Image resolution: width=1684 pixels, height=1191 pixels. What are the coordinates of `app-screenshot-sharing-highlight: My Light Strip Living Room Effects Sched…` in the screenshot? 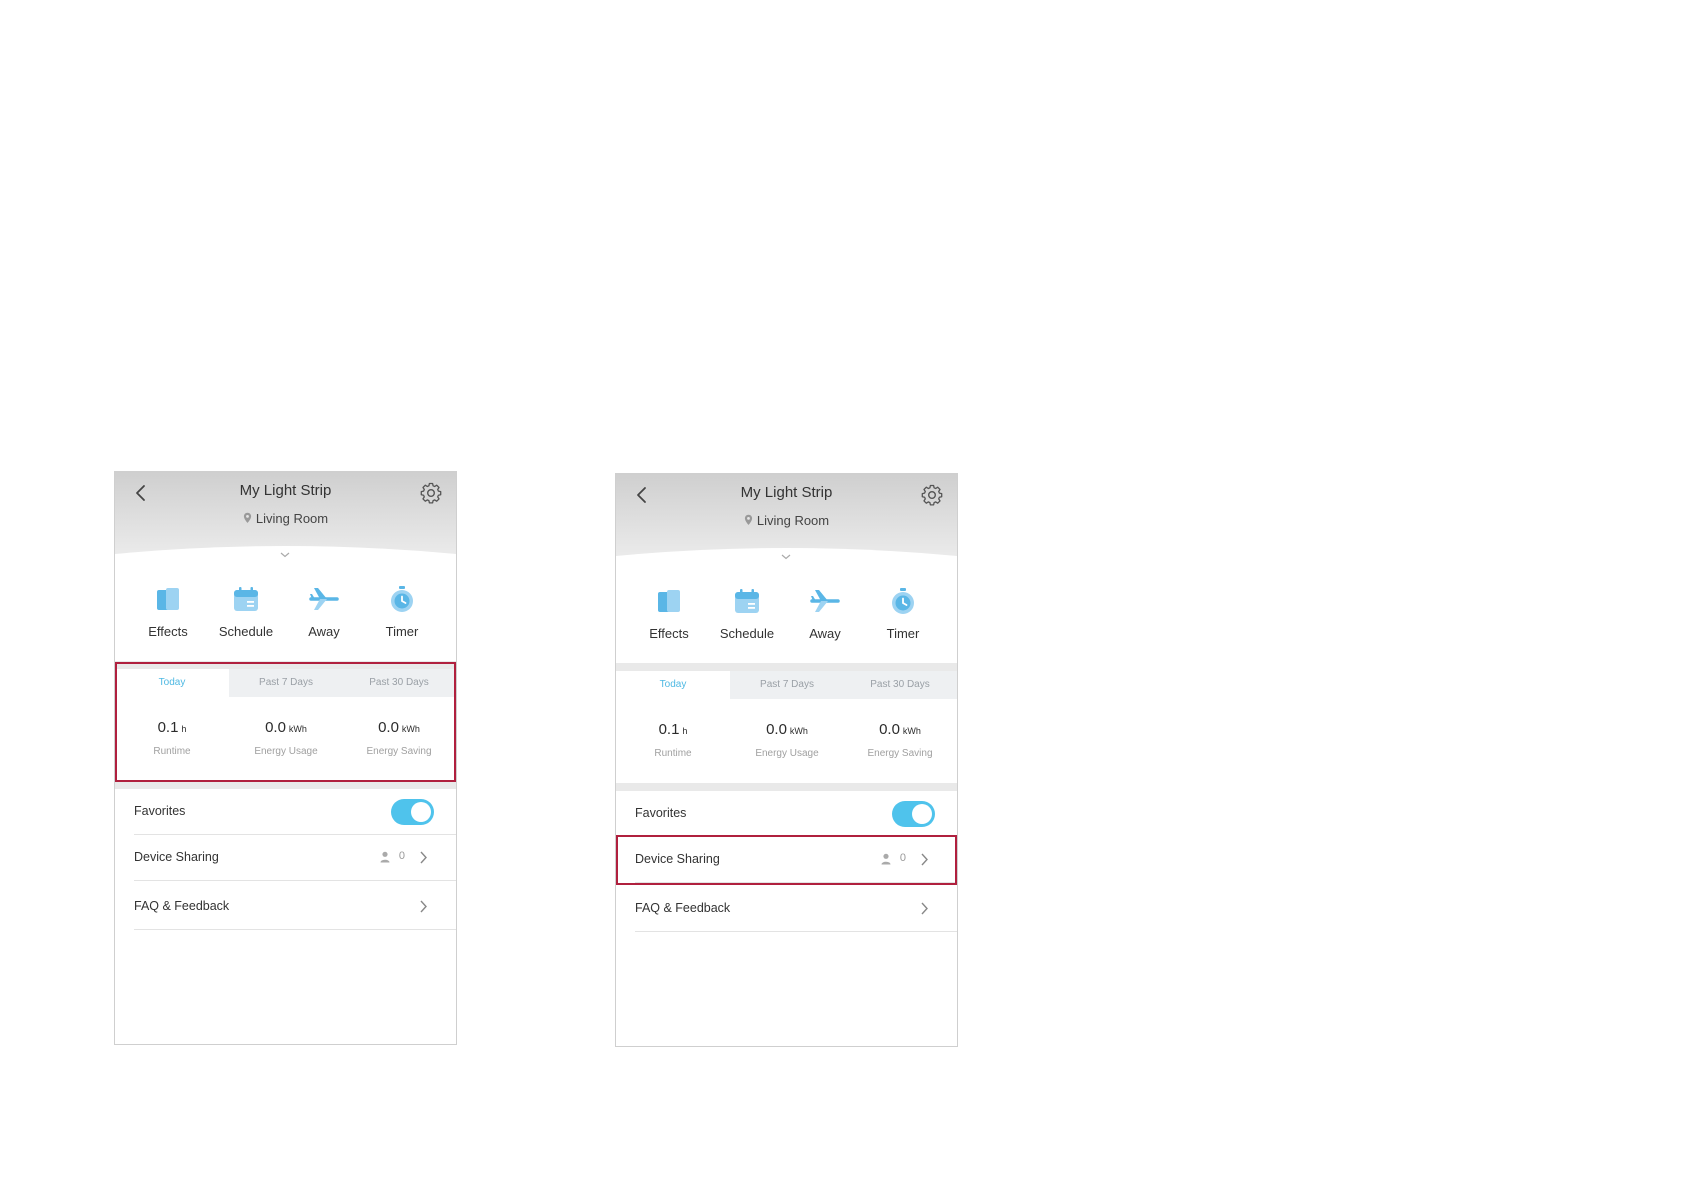 It's located at (786, 760).